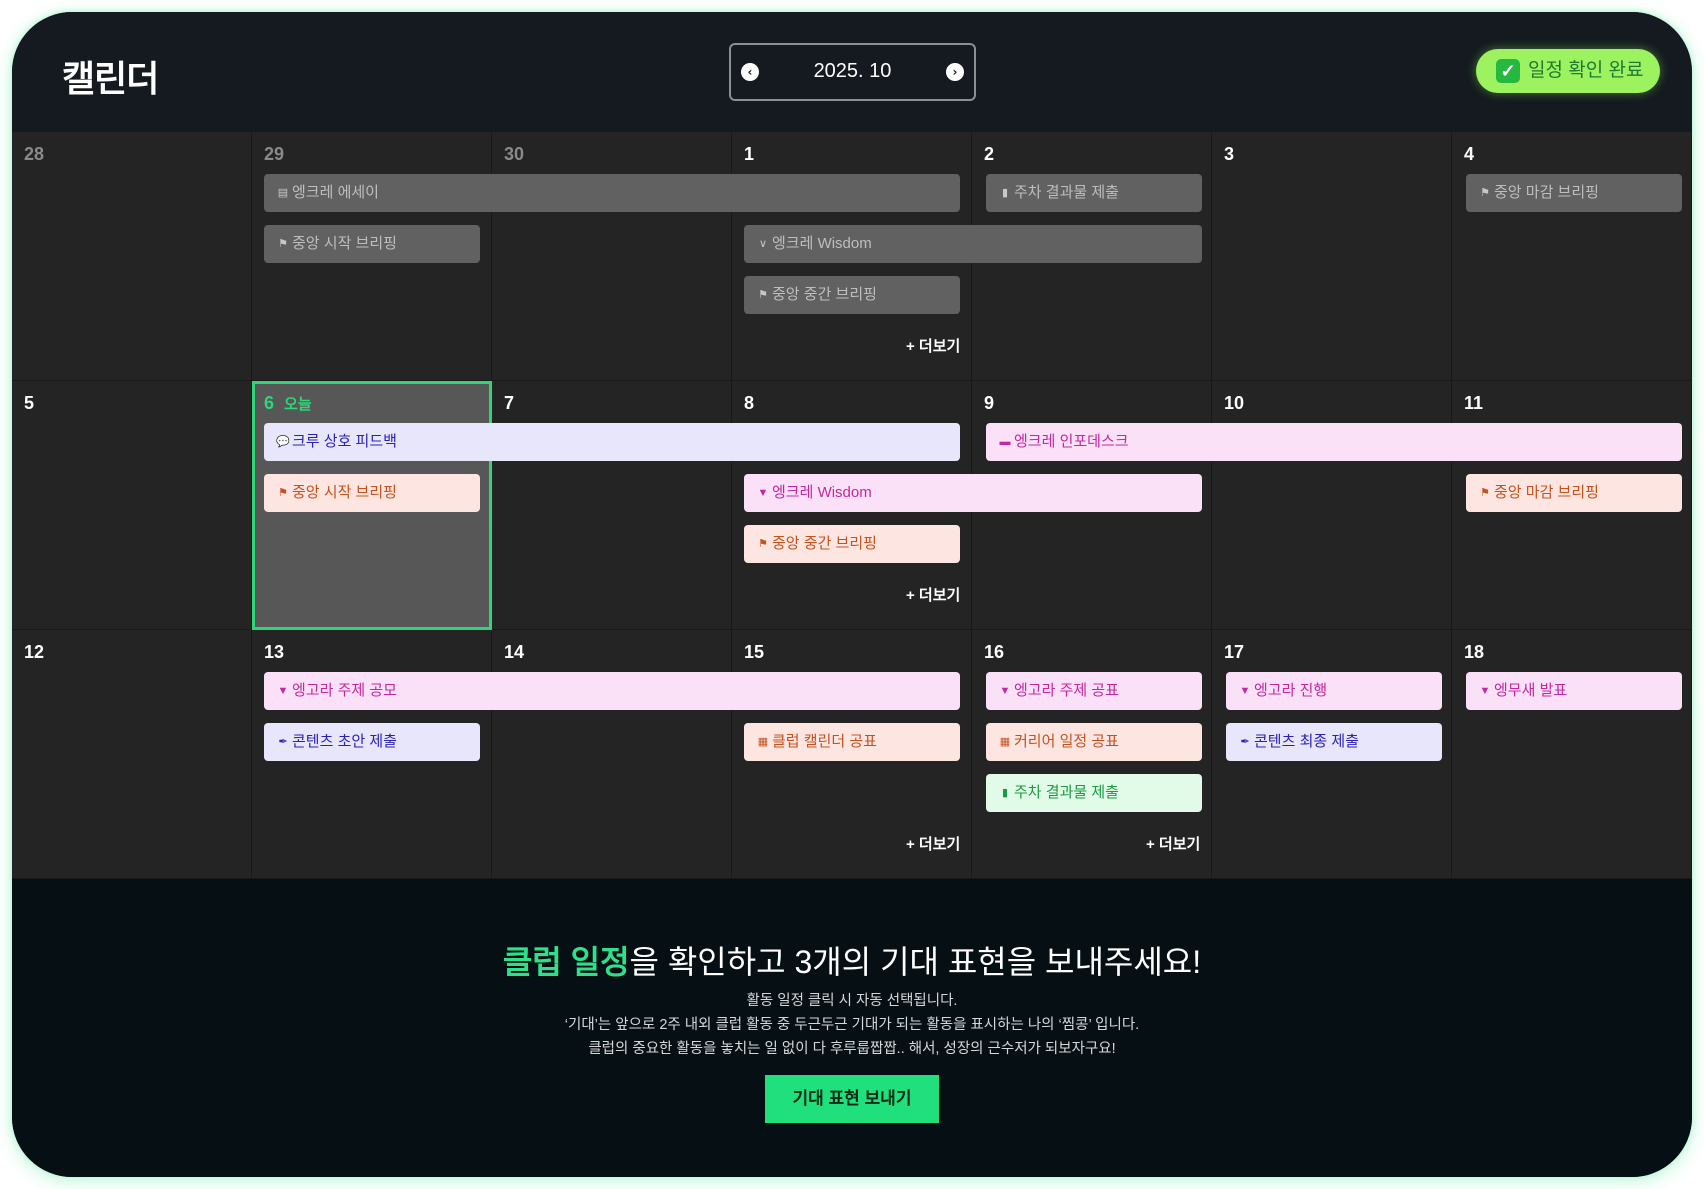  What do you see at coordinates (1291, 690) in the screenshot?
I see `event-title: 엥고라 진행` at bounding box center [1291, 690].